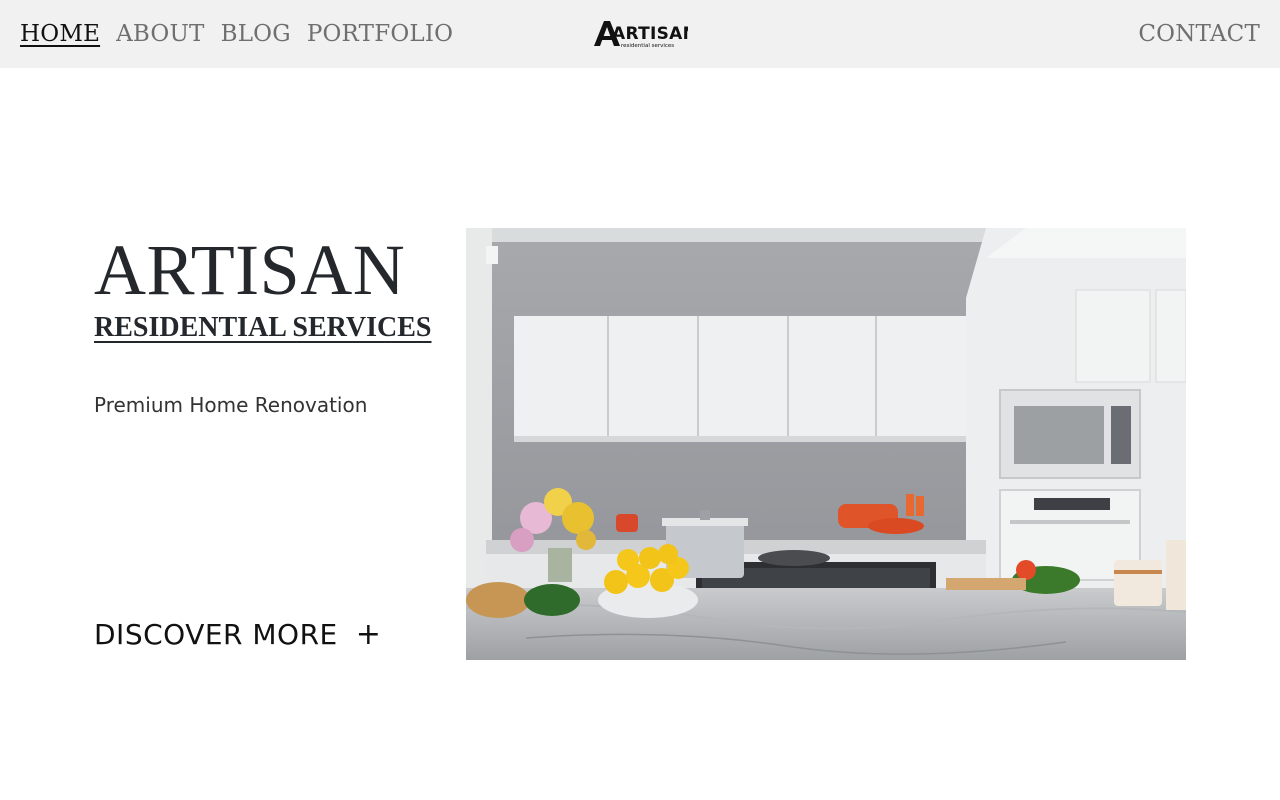 Image resolution: width=1280 pixels, height=800 pixels. What do you see at coordinates (263, 327) in the screenshot?
I see `hero-subtitle: RESIDENTIAL SERVICES` at bounding box center [263, 327].